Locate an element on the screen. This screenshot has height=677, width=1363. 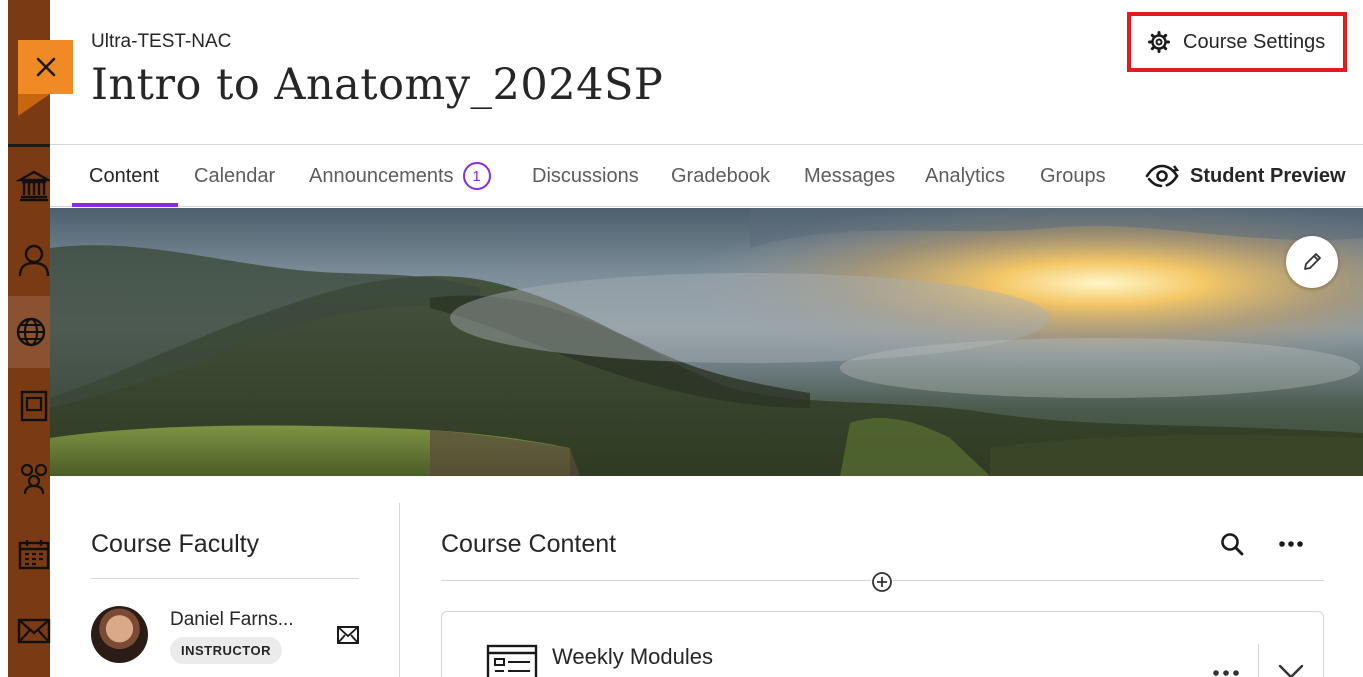
tab-announcements-label: Announcements is located at coordinates (381, 175).